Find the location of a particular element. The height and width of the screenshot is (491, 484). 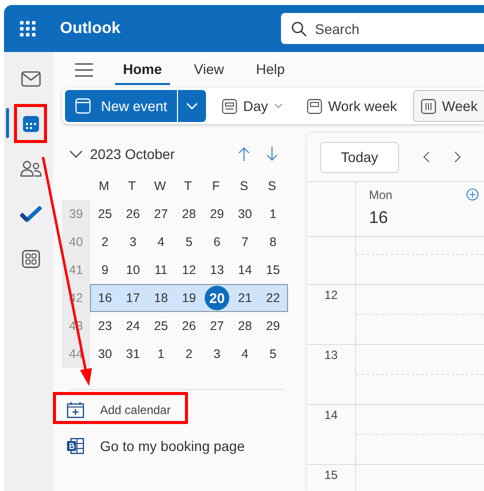

view-button: Week is located at coordinates (448, 106).